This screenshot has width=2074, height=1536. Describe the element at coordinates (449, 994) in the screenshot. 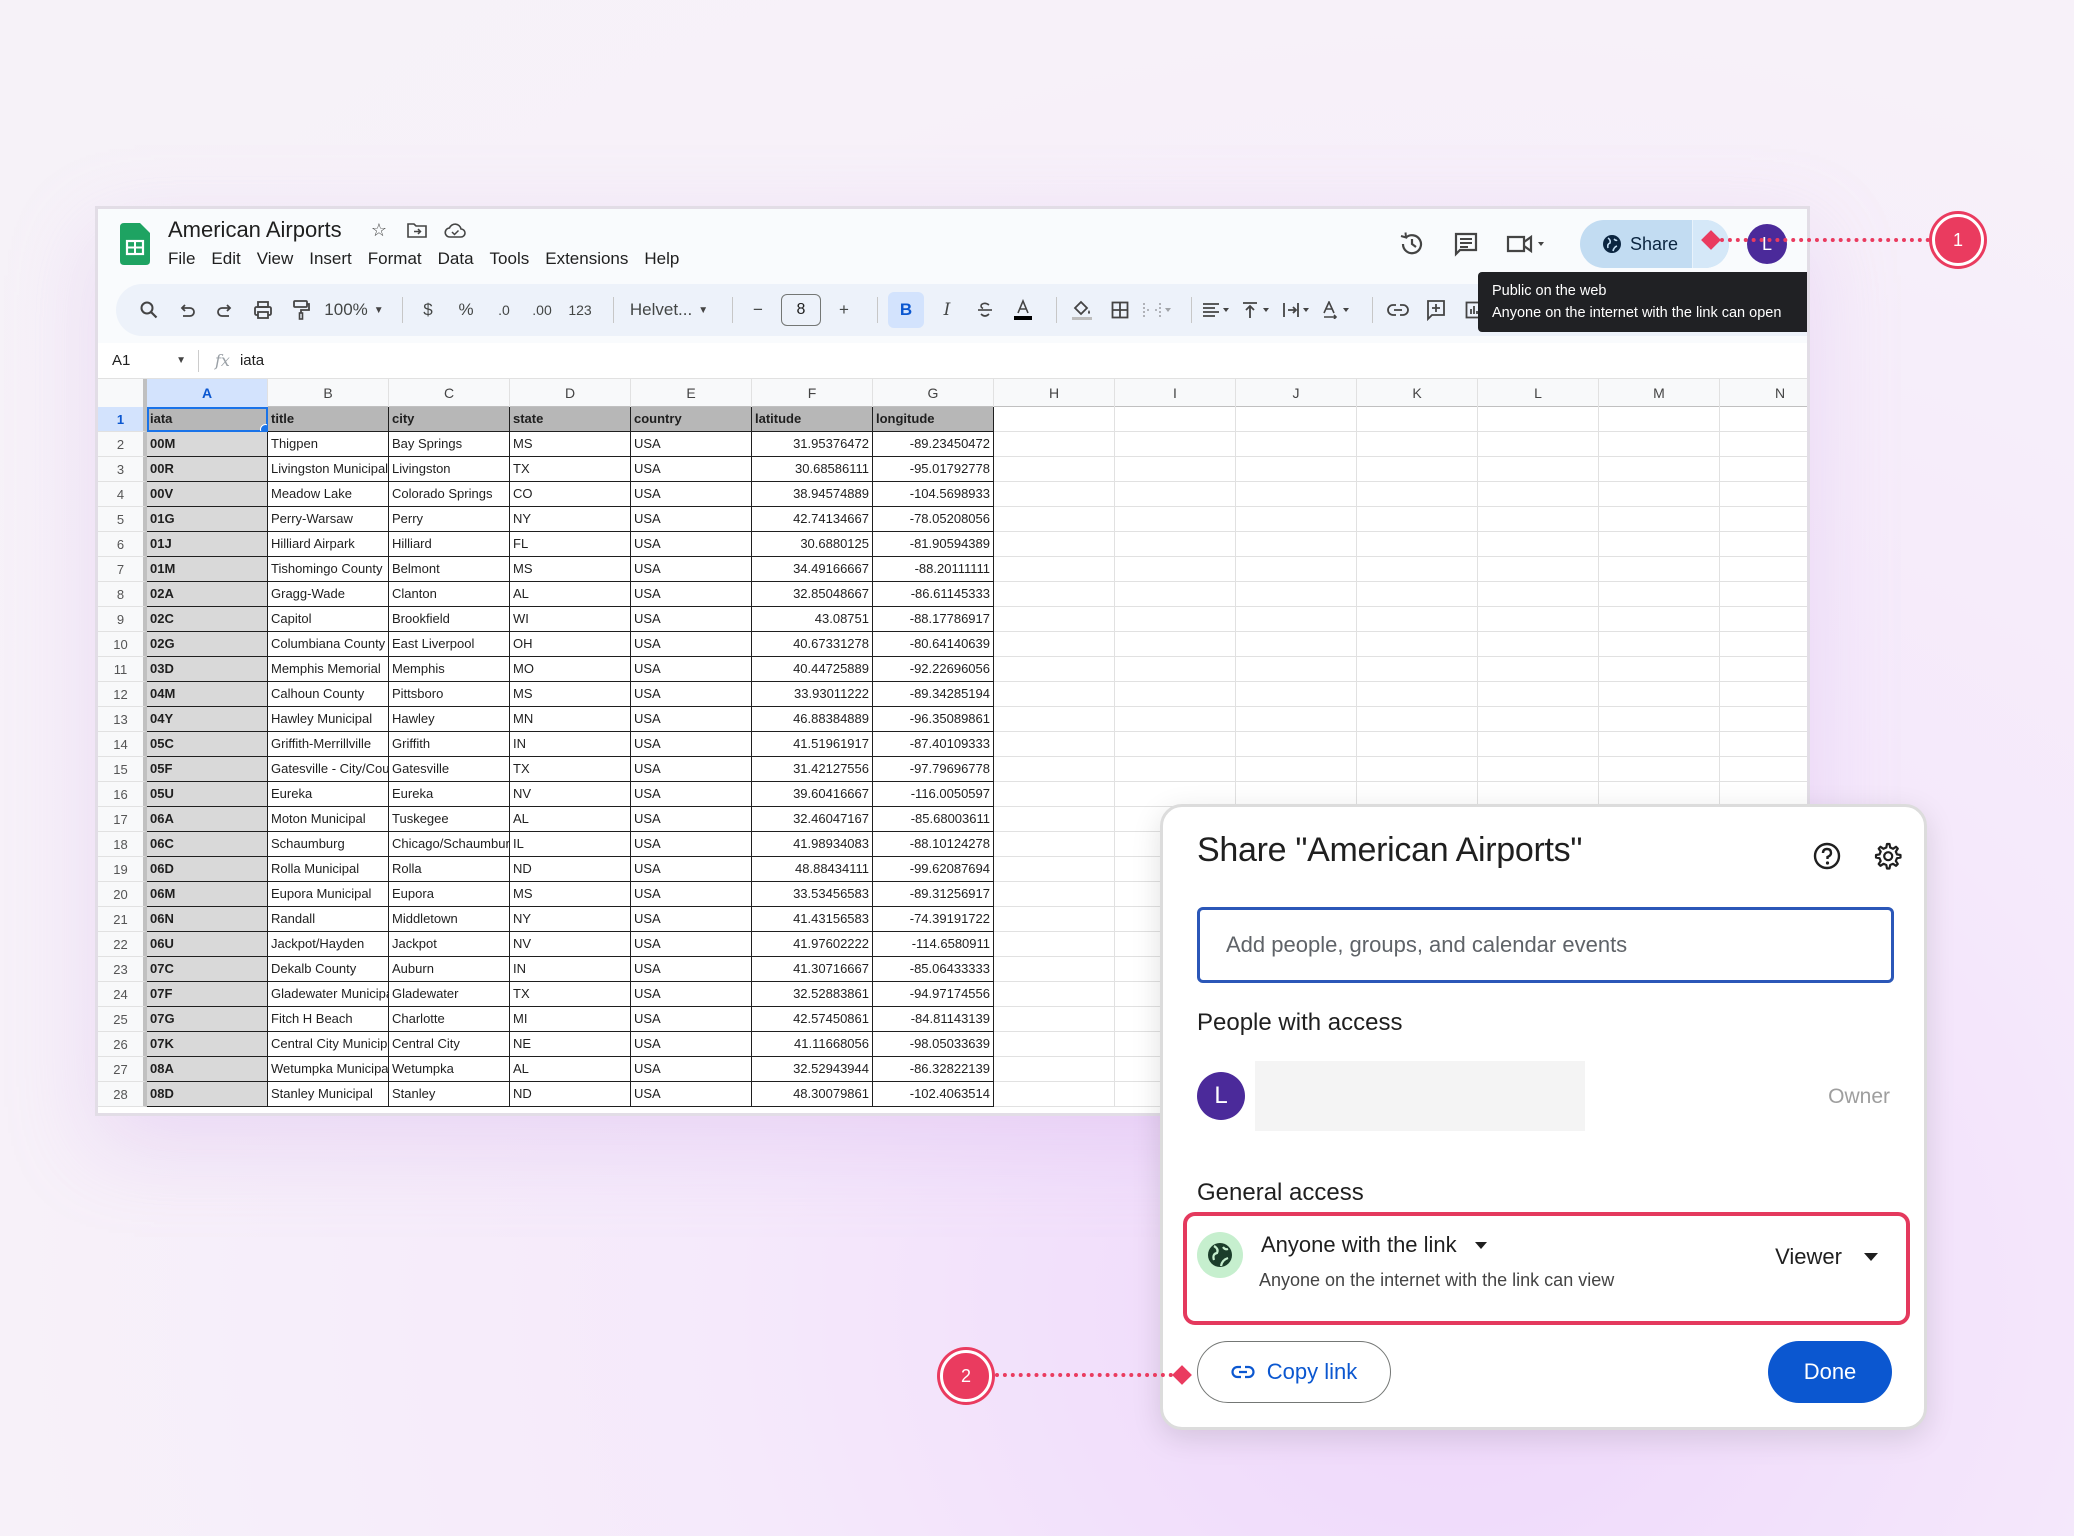

I see `cell: Gladewater` at that location.